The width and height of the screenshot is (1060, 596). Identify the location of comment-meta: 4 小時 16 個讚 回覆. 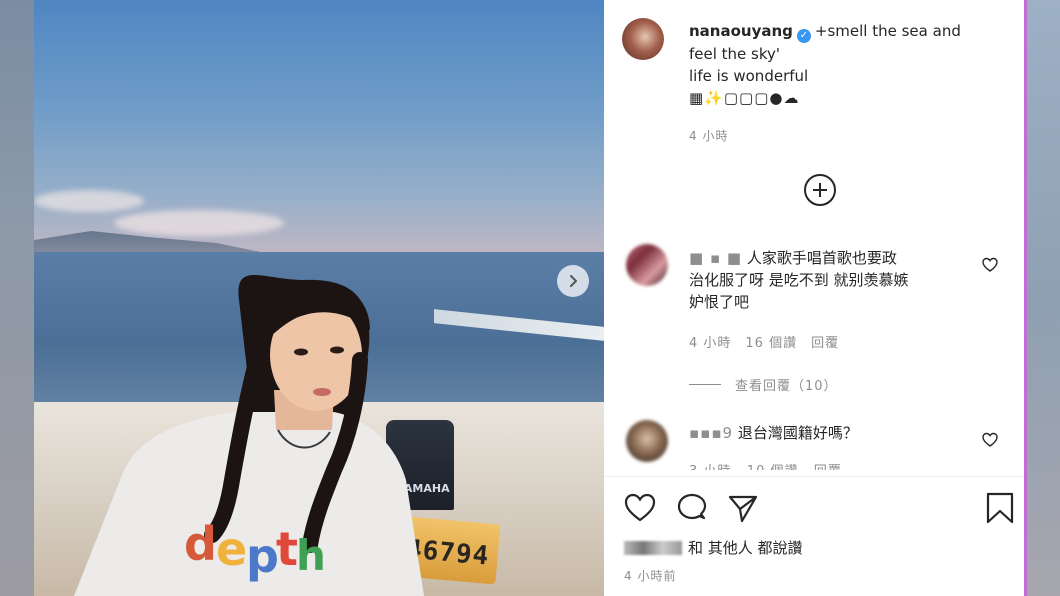
(764, 341).